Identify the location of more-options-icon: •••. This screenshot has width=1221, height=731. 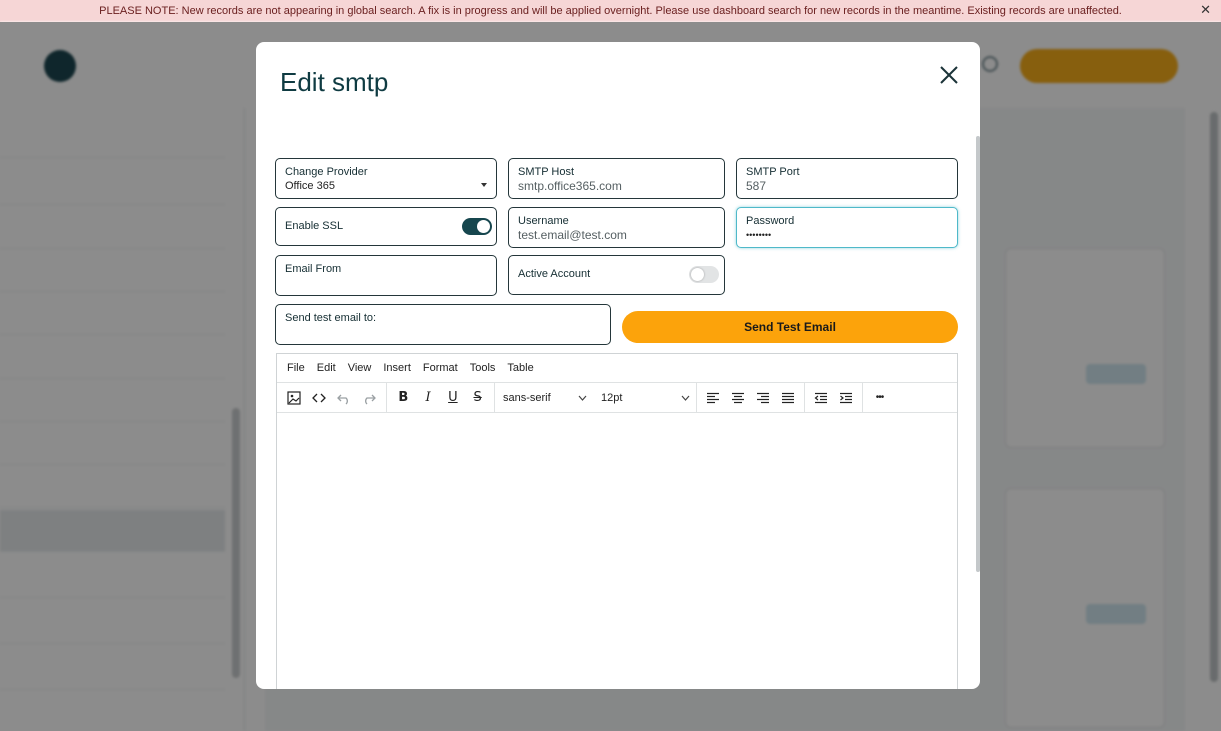
(879, 398).